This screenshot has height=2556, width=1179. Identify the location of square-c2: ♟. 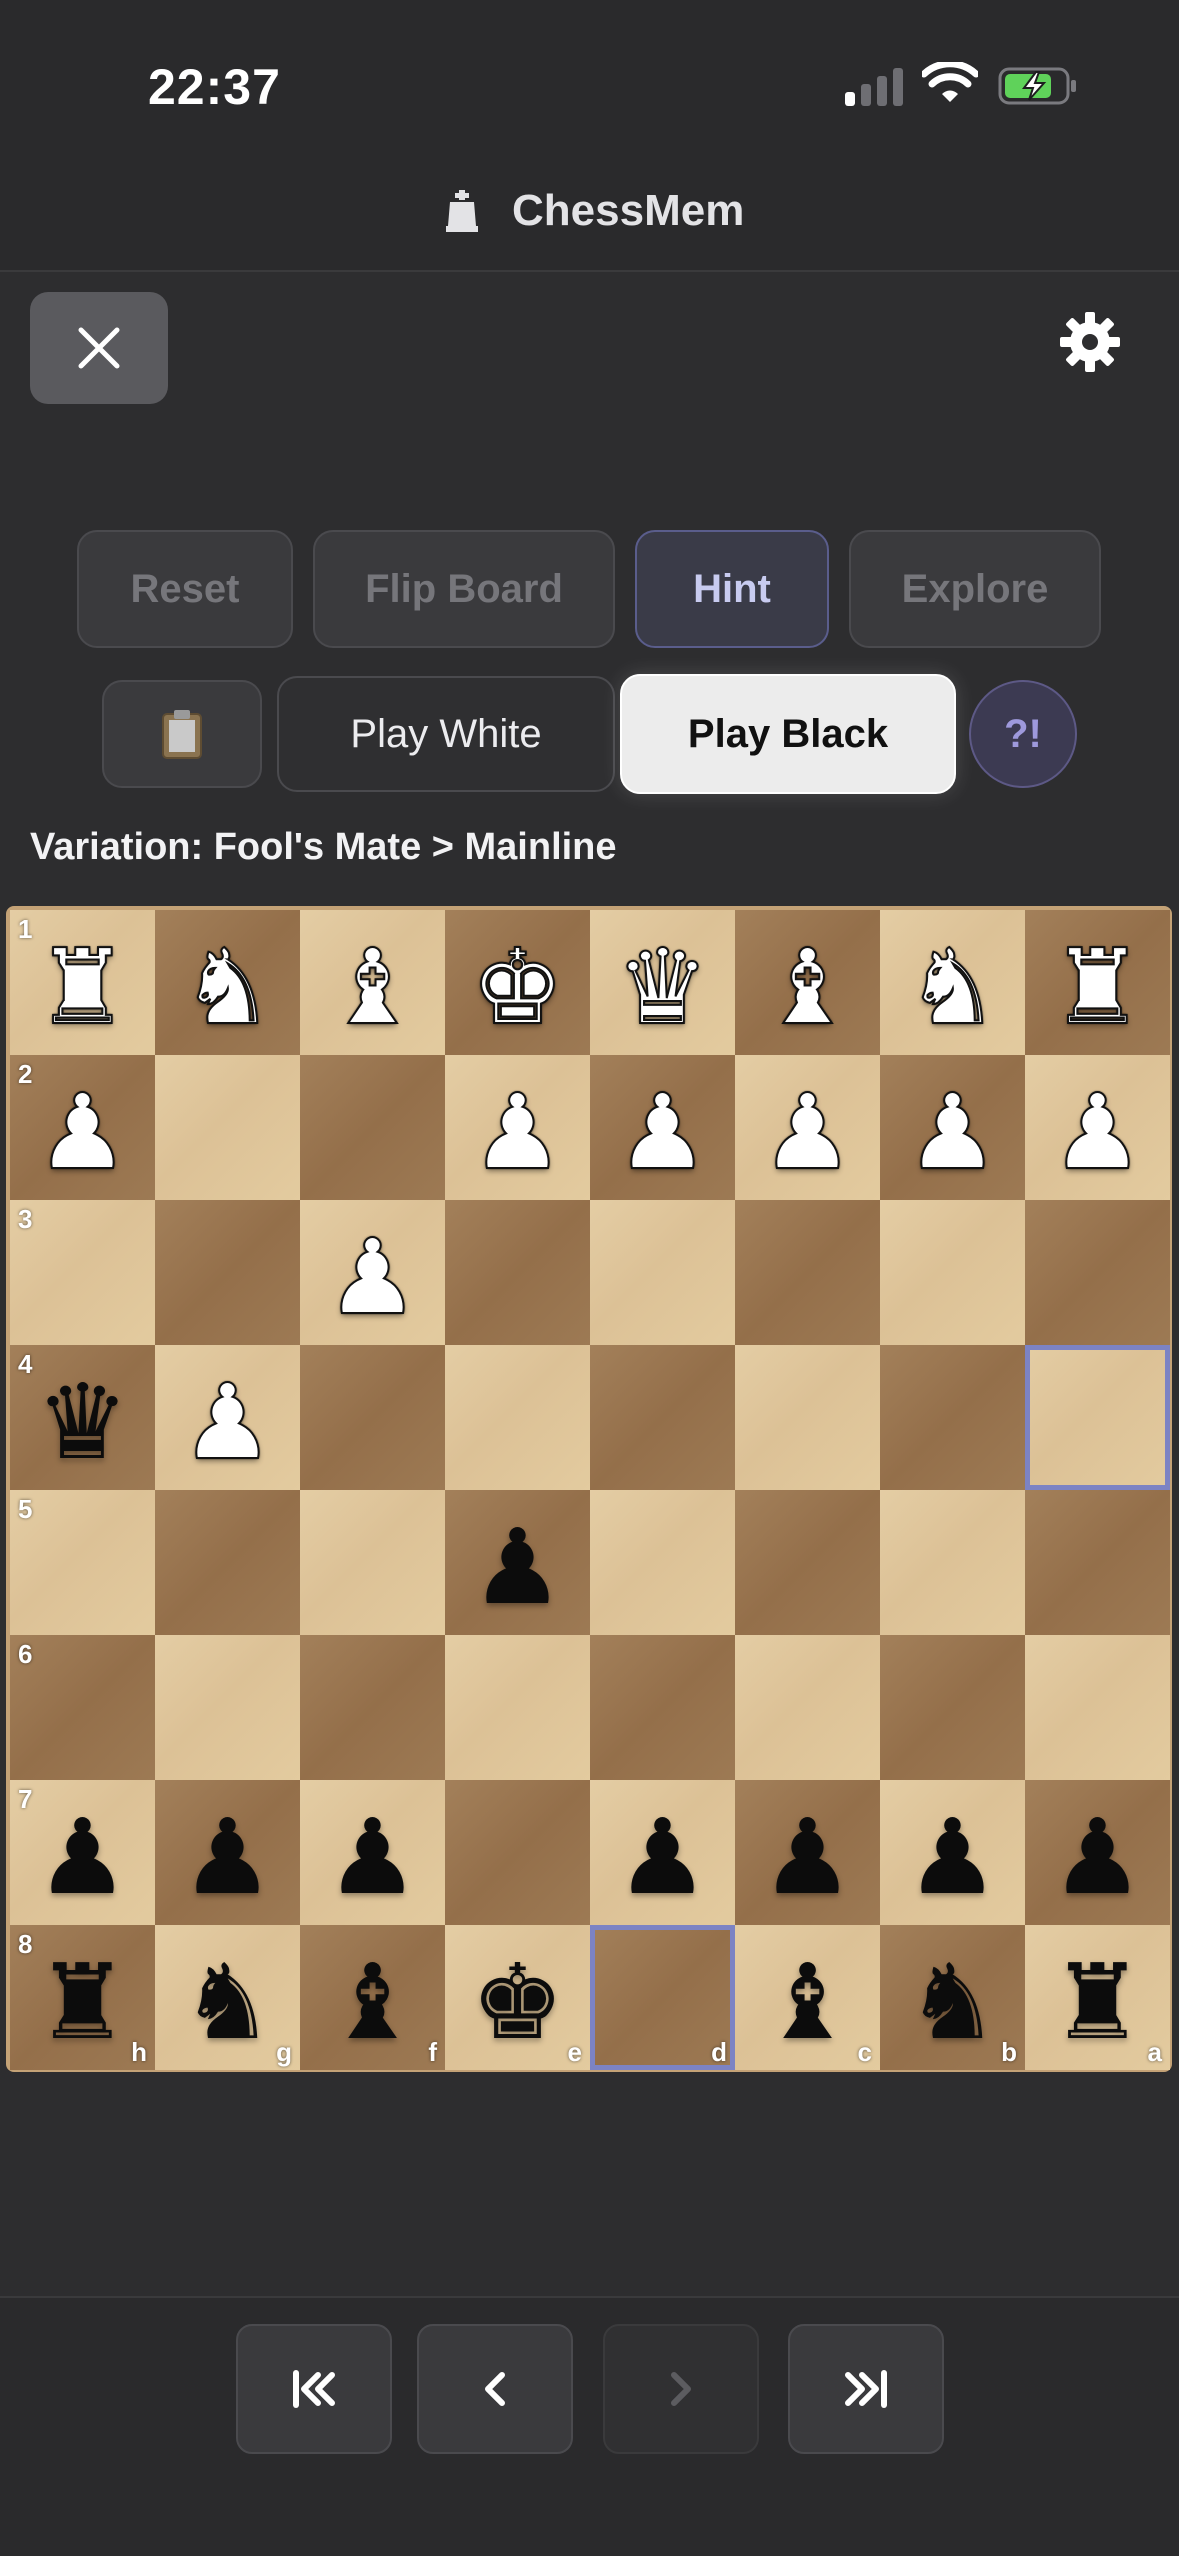
(807, 1127).